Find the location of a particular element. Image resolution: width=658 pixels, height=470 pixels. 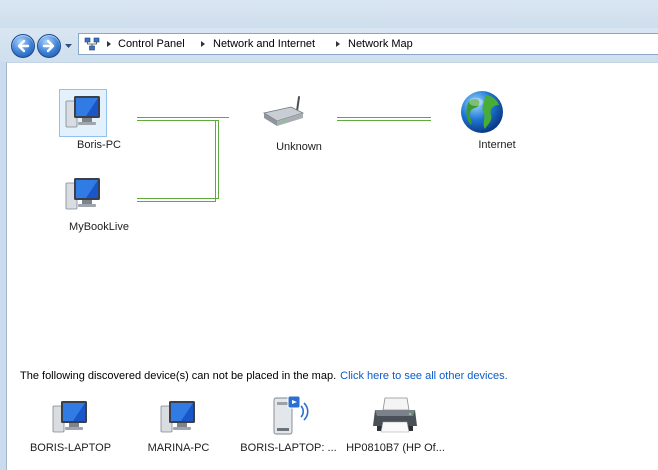

router-icon is located at coordinates (283, 111).